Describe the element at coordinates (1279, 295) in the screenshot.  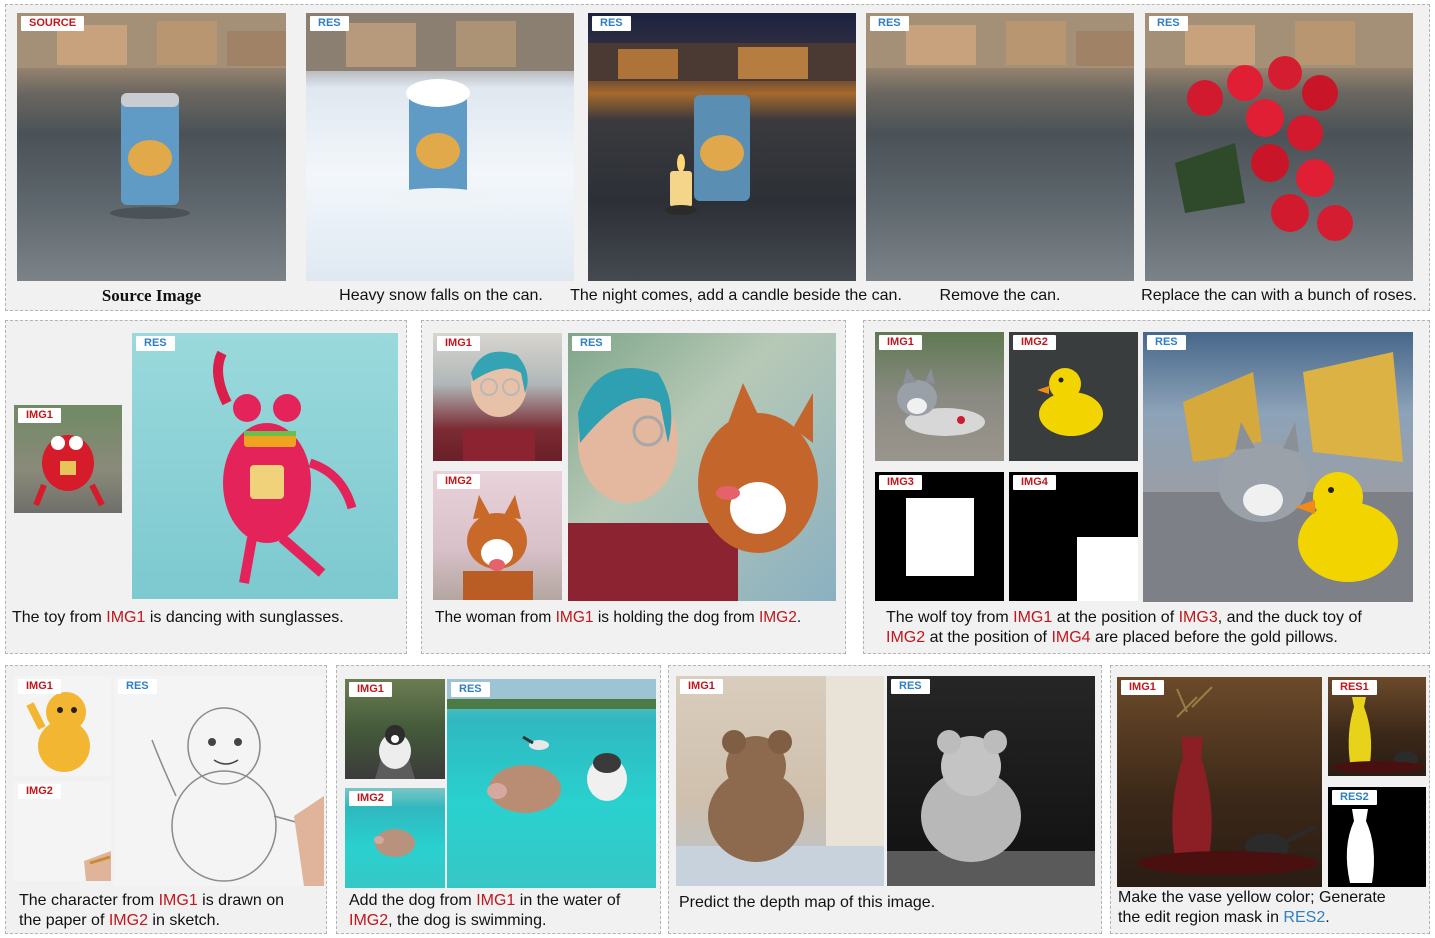
I see `roses-caption: Replace the can with a bunch of roses.` at that location.